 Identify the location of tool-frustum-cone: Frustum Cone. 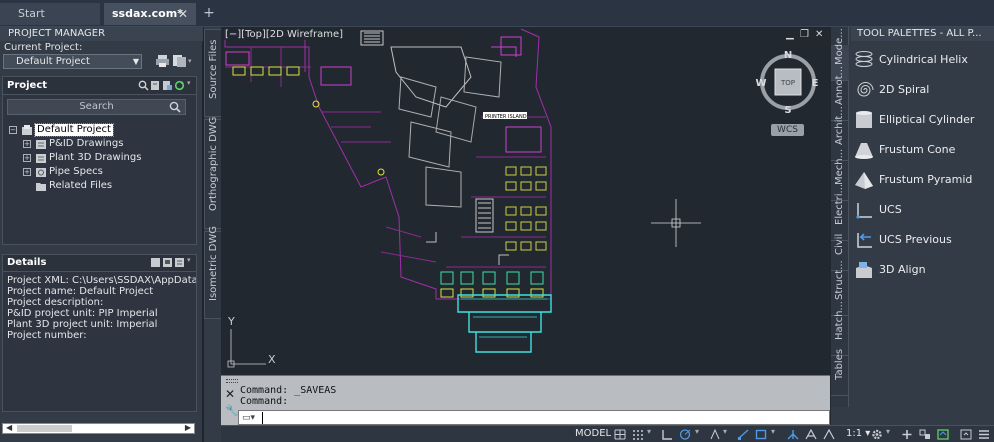
(921, 150).